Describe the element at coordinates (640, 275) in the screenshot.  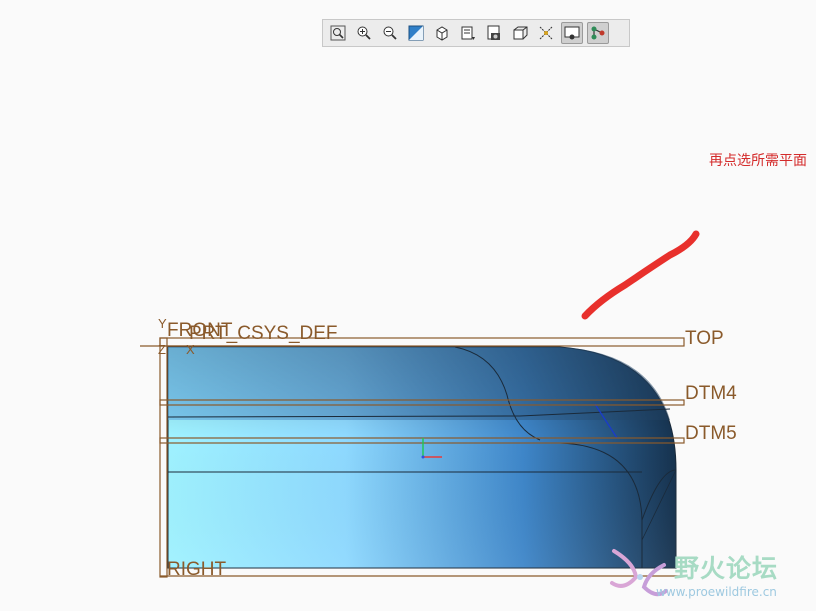
I see `red-annotation-stroke` at that location.